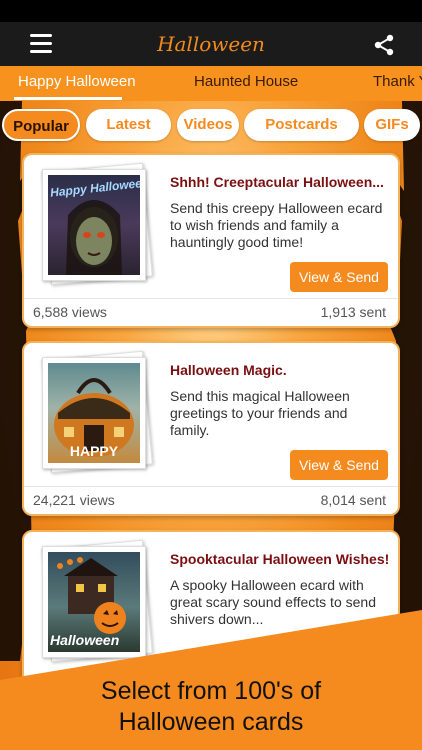 The height and width of the screenshot is (750, 422). What do you see at coordinates (301, 125) in the screenshot?
I see `filter-postcards: Postcards` at bounding box center [301, 125].